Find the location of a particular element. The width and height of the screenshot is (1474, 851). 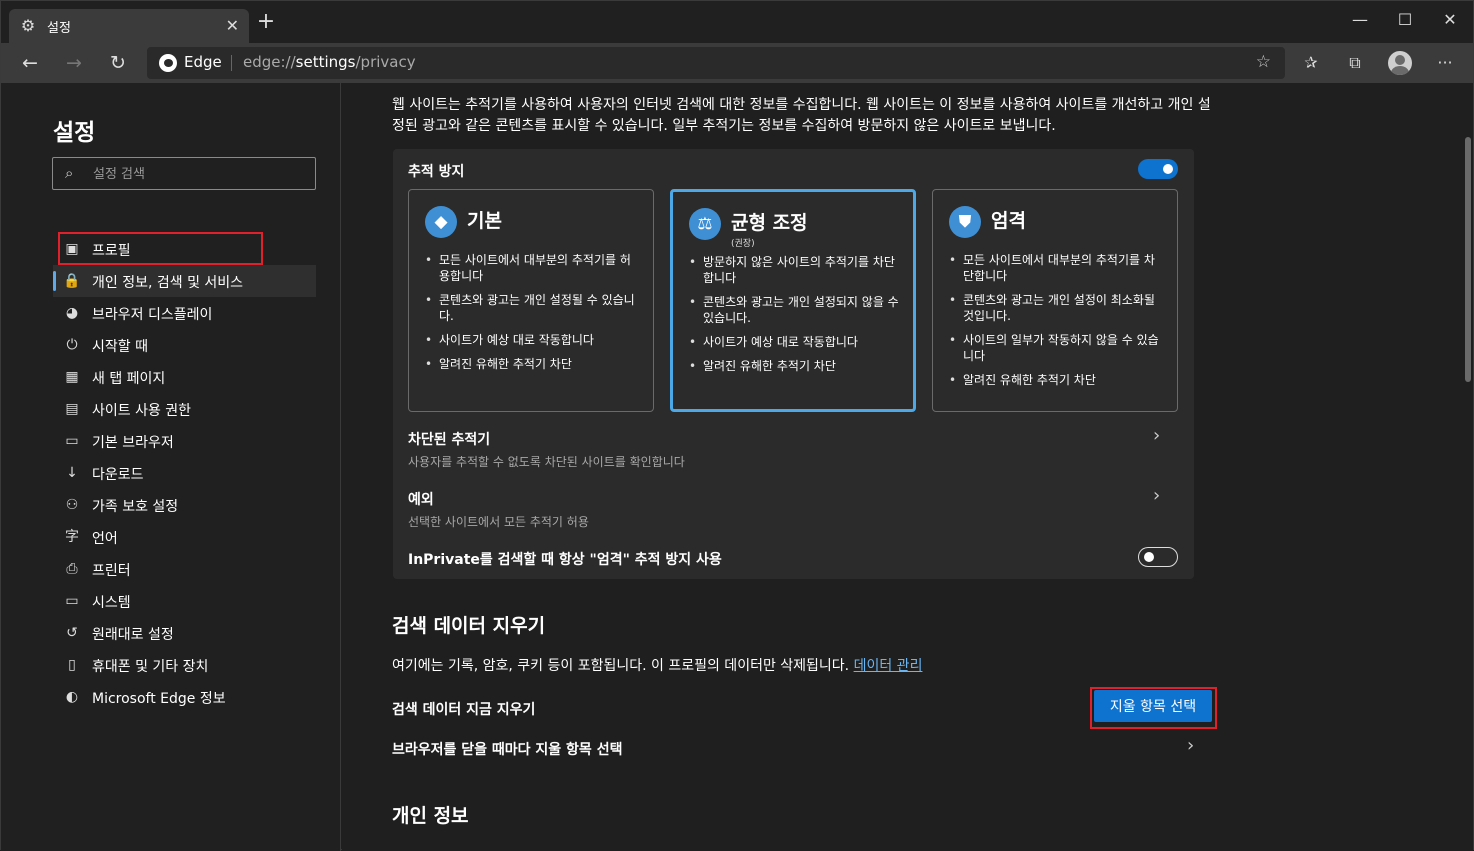

sidebar-item-1: 🔒 개인 정보, 검색 및 서비스 is located at coordinates (184, 281).